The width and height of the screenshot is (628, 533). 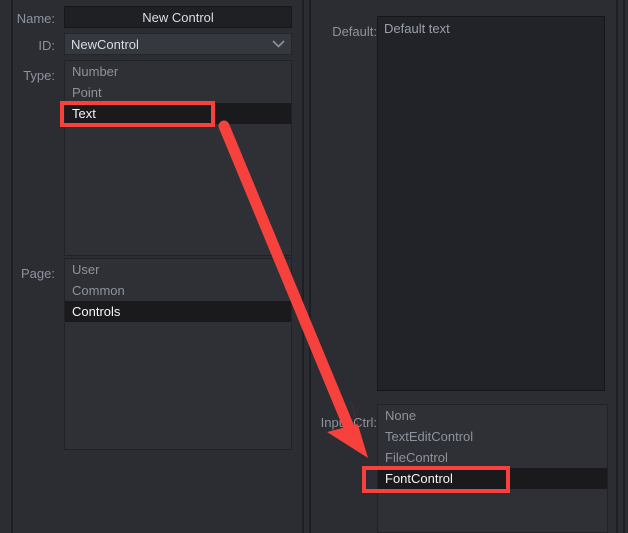 What do you see at coordinates (492, 457) in the screenshot?
I see `input-ctrl-option: FileControl` at bounding box center [492, 457].